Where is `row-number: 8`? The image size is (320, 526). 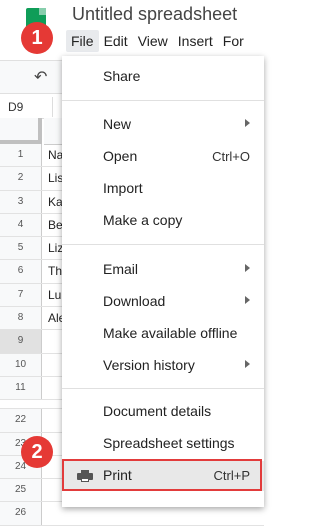
row-number: 8 is located at coordinates (21, 318).